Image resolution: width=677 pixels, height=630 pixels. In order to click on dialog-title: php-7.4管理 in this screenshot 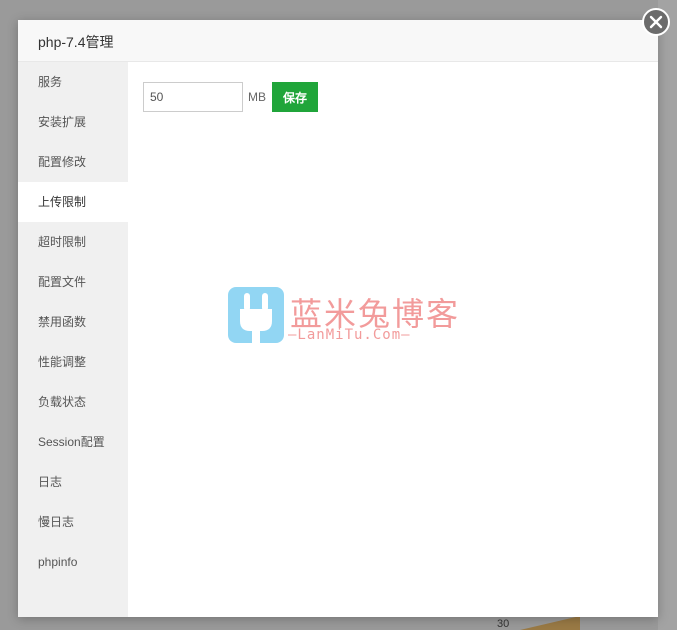, I will do `click(76, 42)`.